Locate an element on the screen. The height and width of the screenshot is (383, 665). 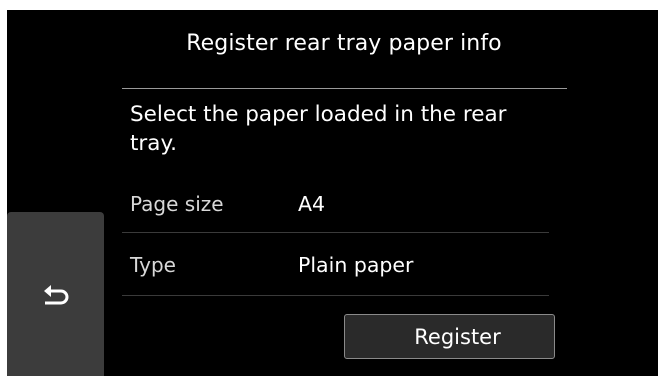
back-button is located at coordinates (55, 294).